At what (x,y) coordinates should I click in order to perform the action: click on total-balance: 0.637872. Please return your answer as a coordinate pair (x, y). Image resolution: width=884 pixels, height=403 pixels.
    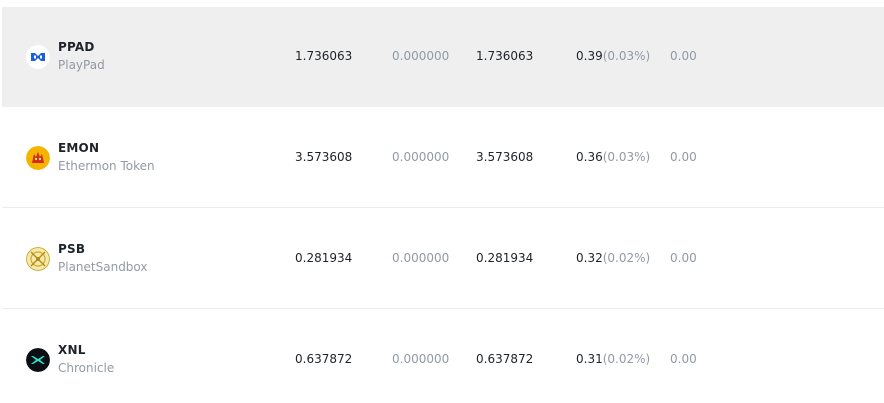
    Looking at the image, I should click on (324, 359).